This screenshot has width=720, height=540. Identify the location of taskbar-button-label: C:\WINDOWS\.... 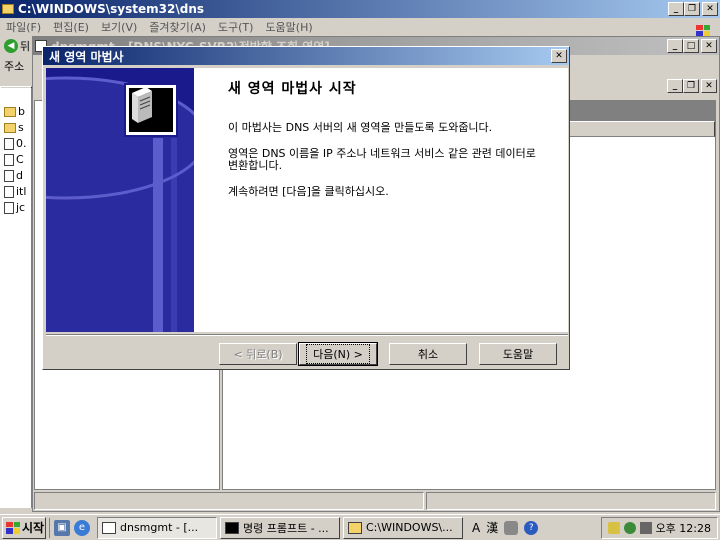
(409, 527).